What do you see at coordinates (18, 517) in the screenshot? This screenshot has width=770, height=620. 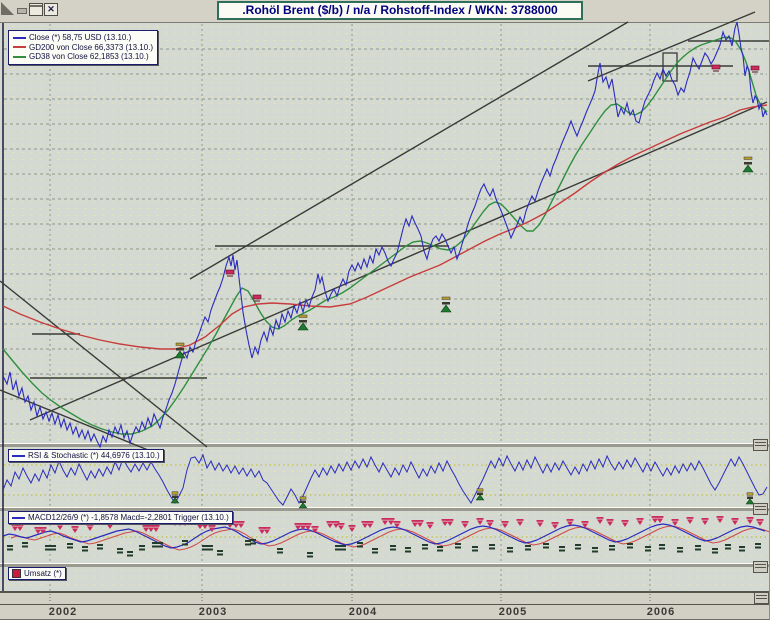 I see `macd-line-swatch` at bounding box center [18, 517].